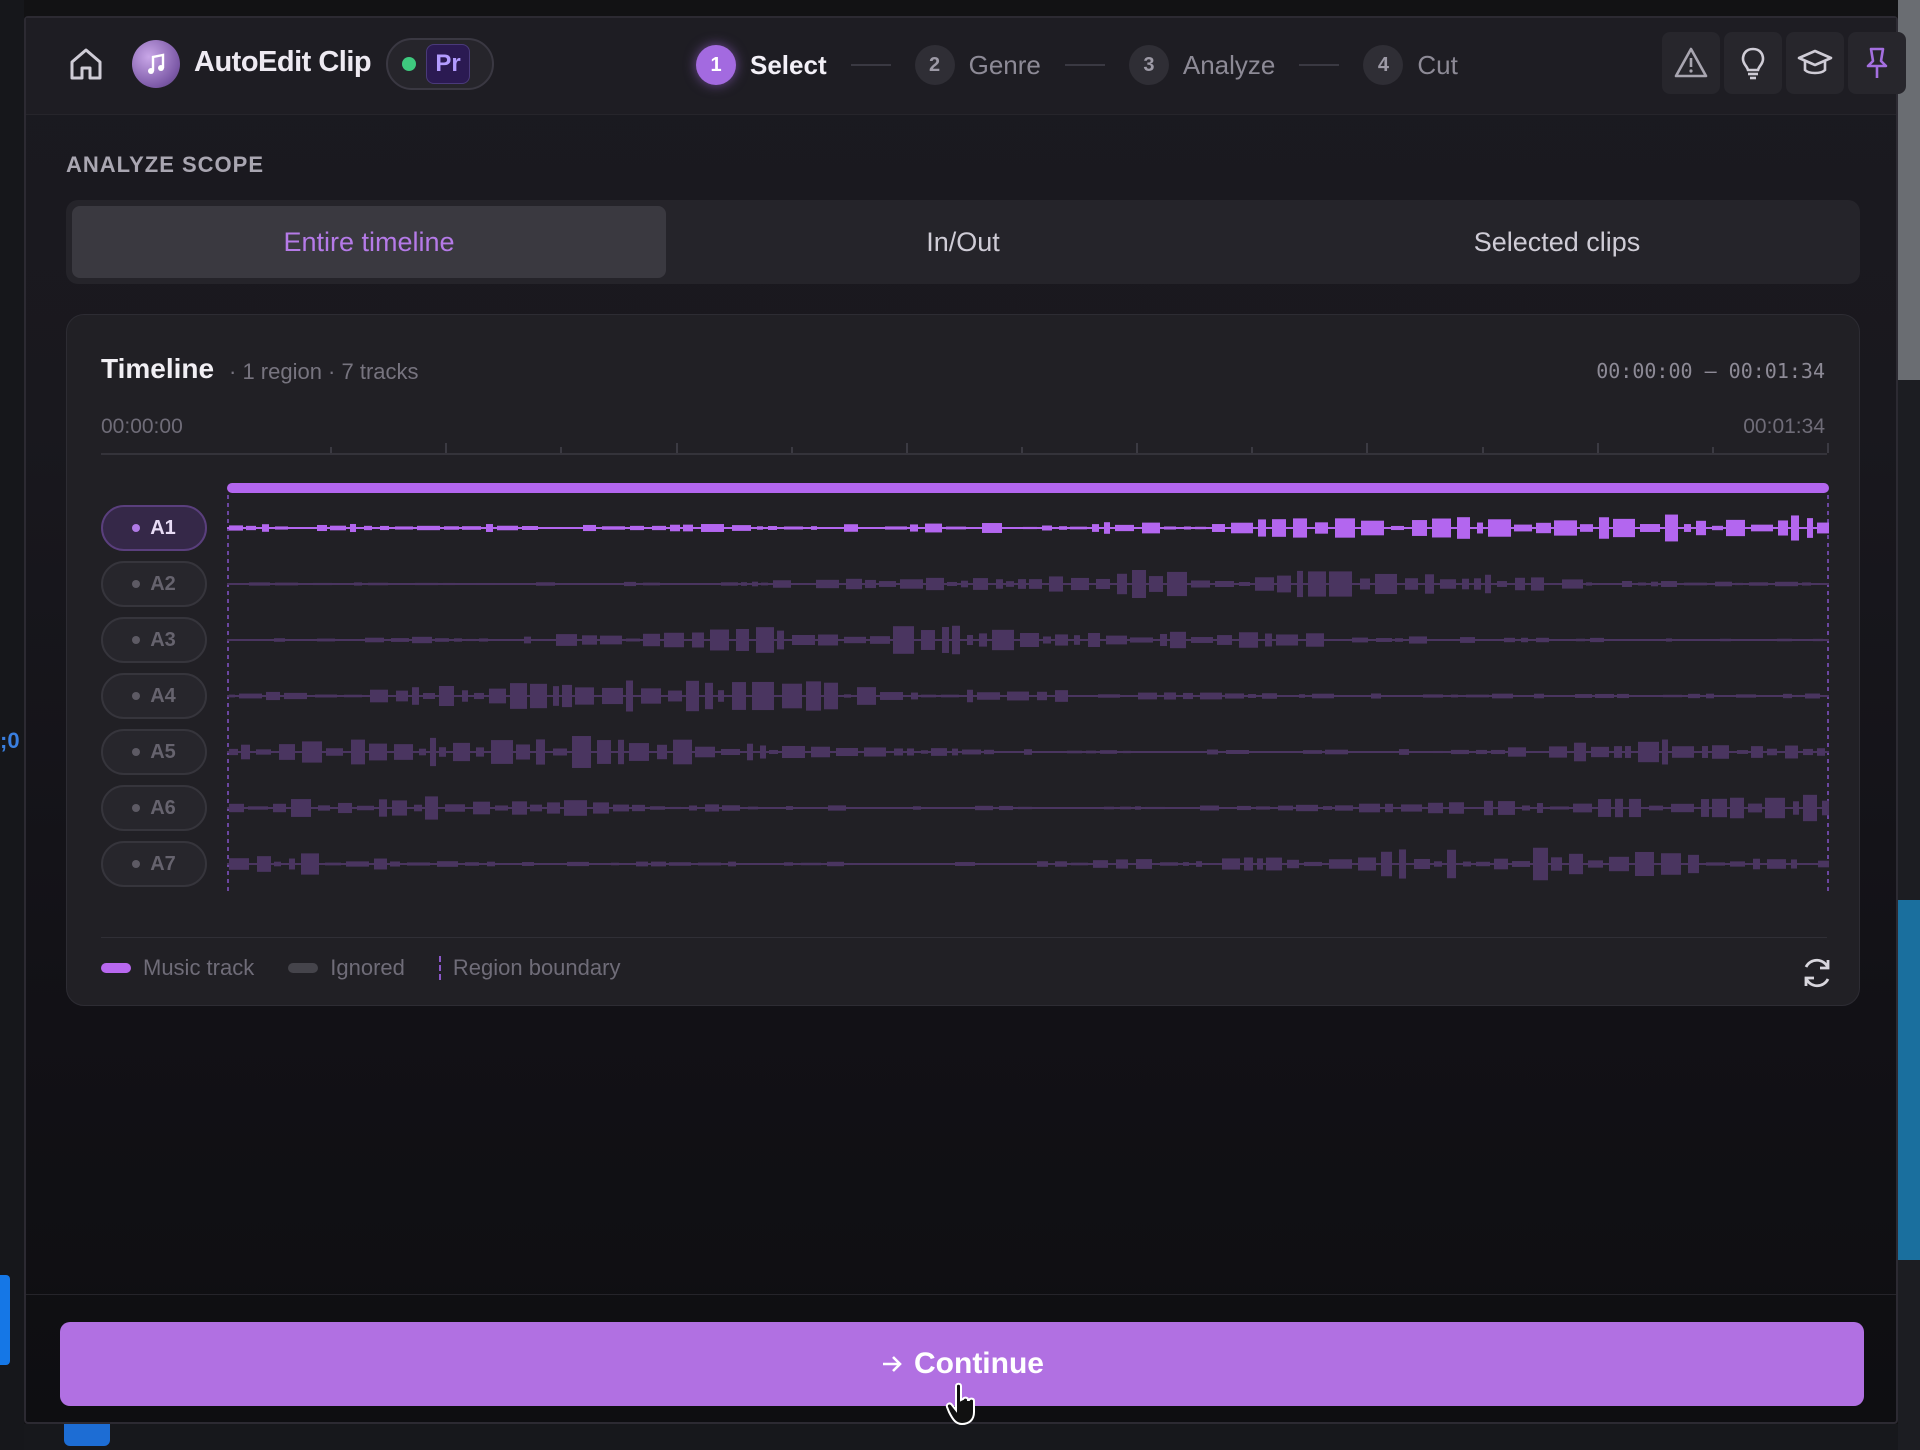  I want to click on scope-in-out: In/Out, so click(963, 242).